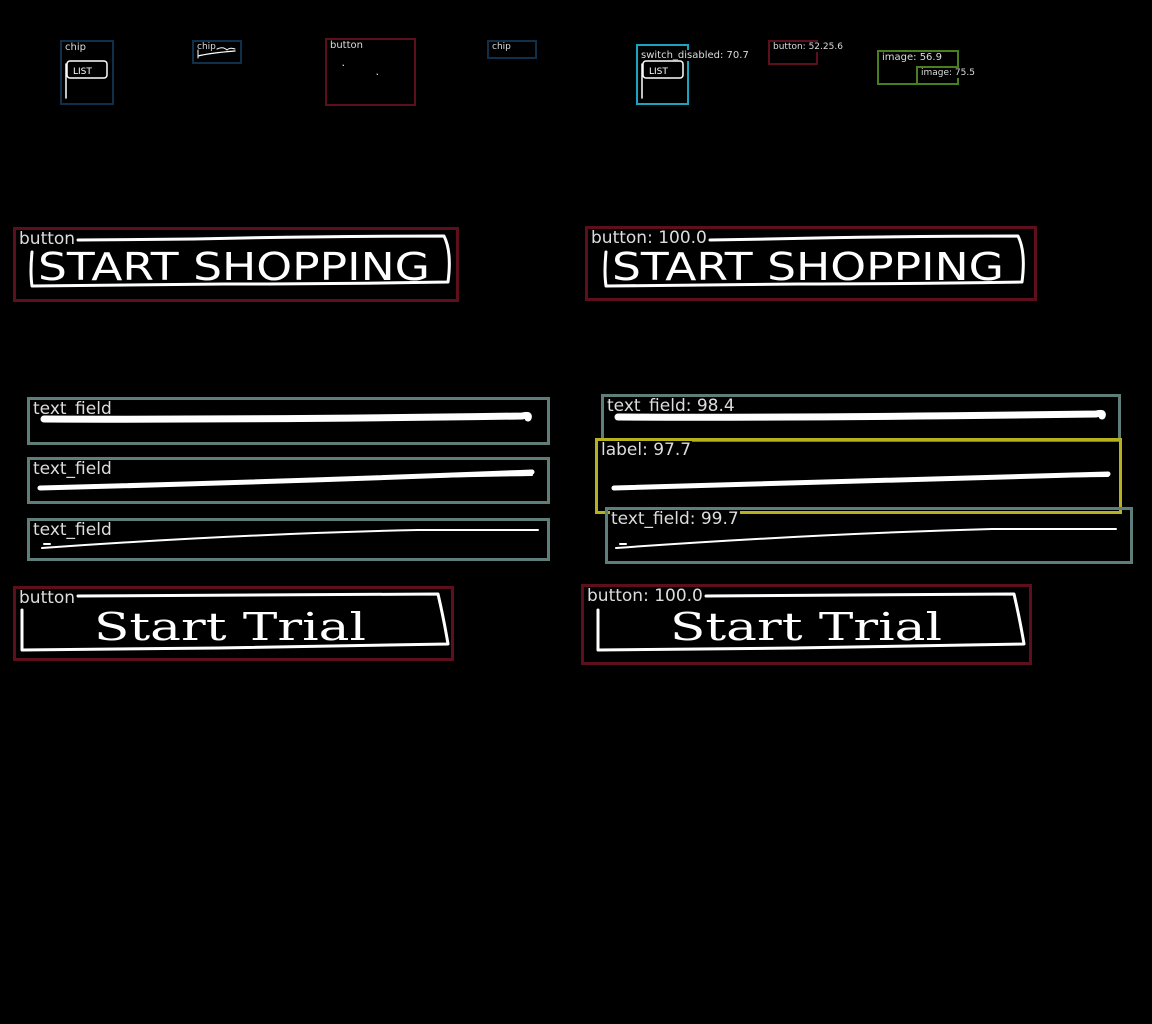  Describe the element at coordinates (948, 73) in the screenshot. I see `image-label-2: image: 75.5` at that location.